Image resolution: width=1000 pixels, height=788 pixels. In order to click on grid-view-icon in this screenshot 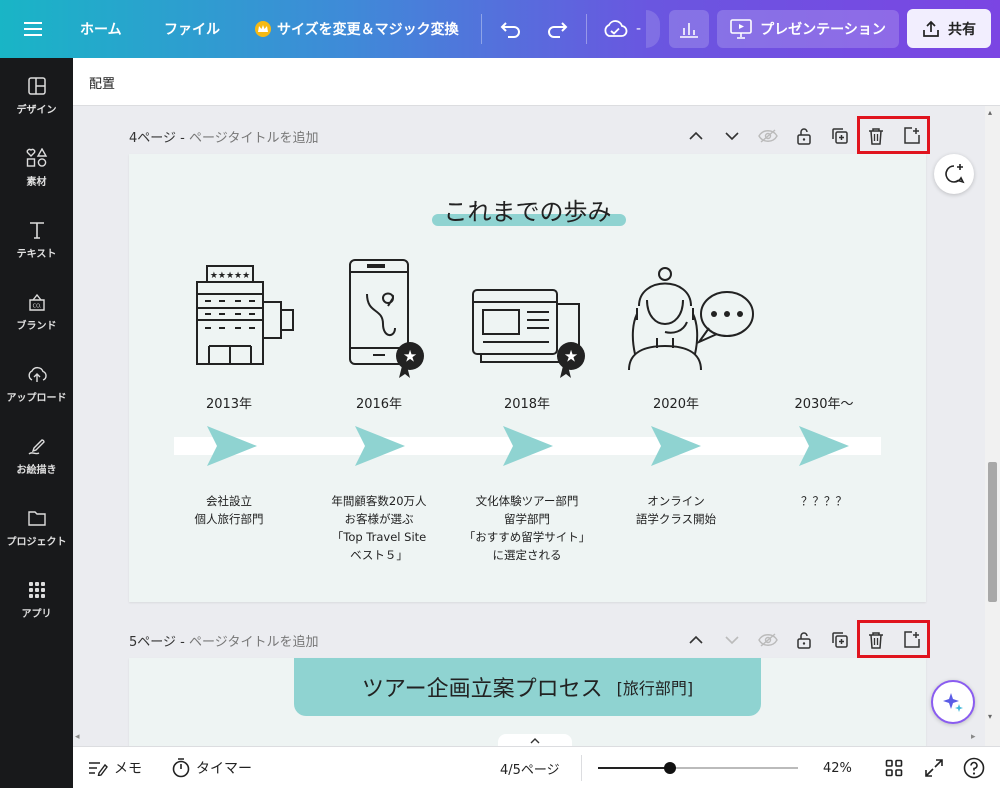, I will do `click(894, 767)`.